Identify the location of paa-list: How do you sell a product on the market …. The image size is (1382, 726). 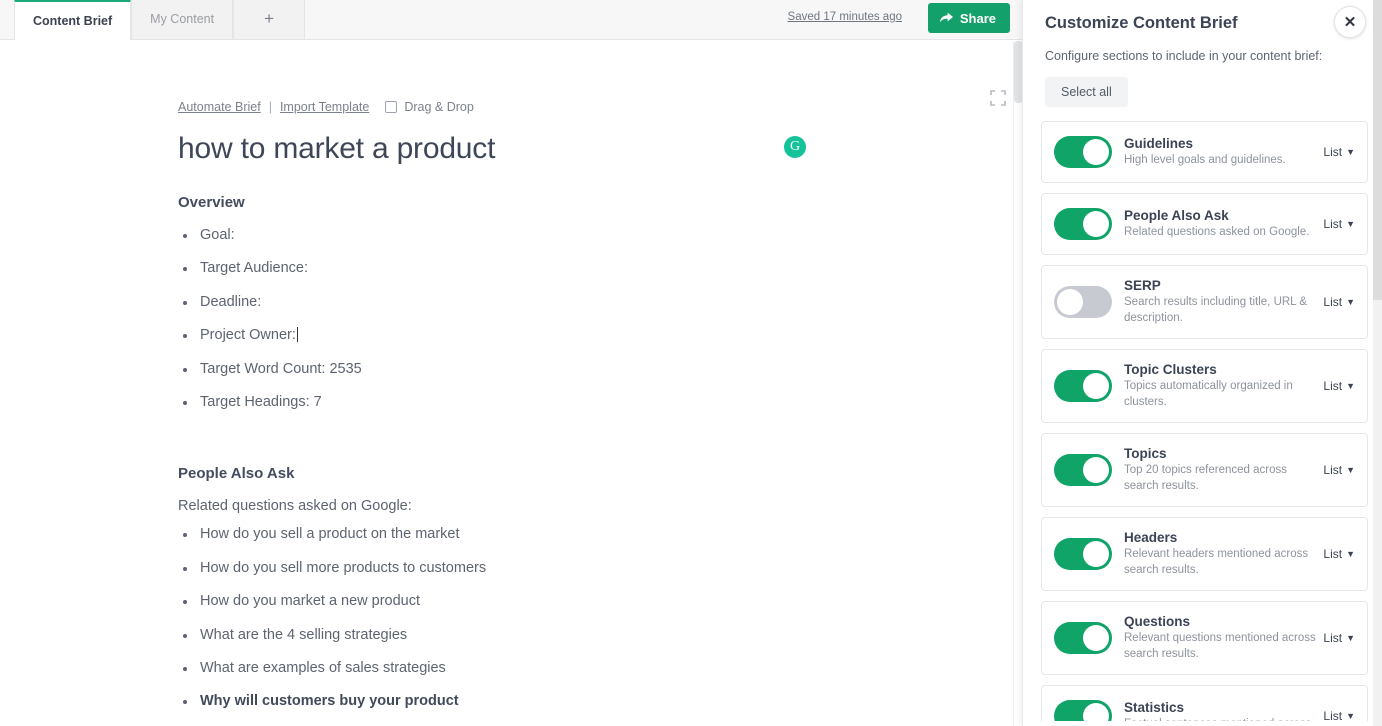
(519, 626).